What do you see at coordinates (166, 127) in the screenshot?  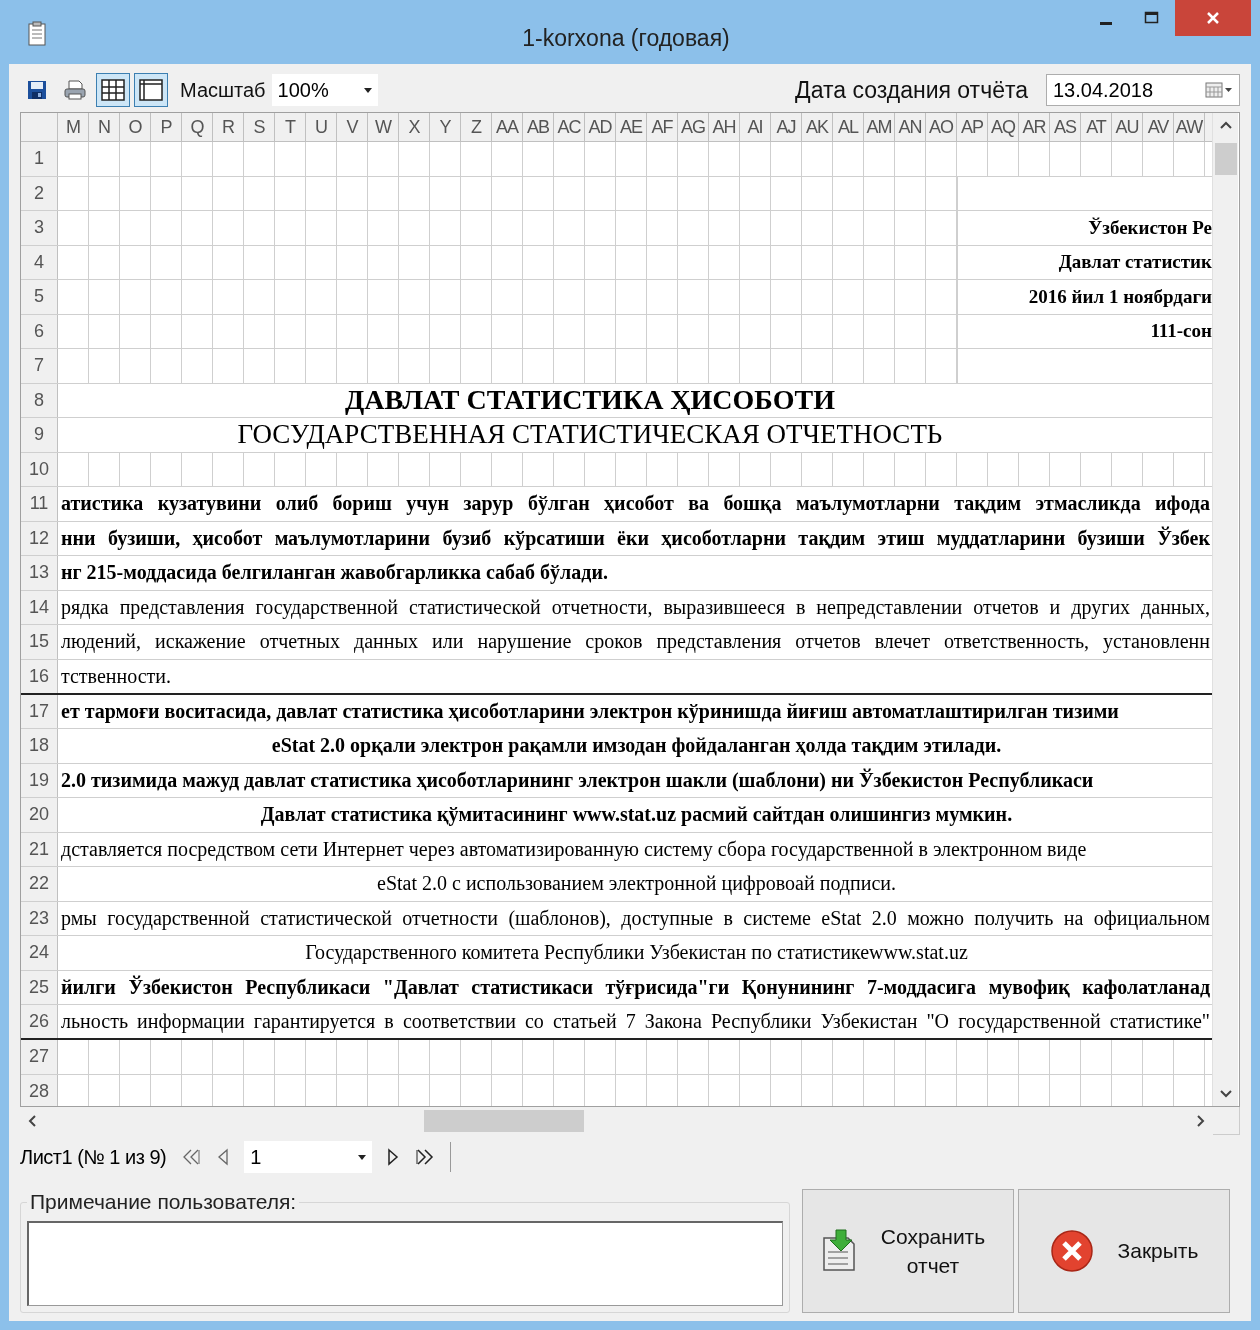 I see `column-header: P` at bounding box center [166, 127].